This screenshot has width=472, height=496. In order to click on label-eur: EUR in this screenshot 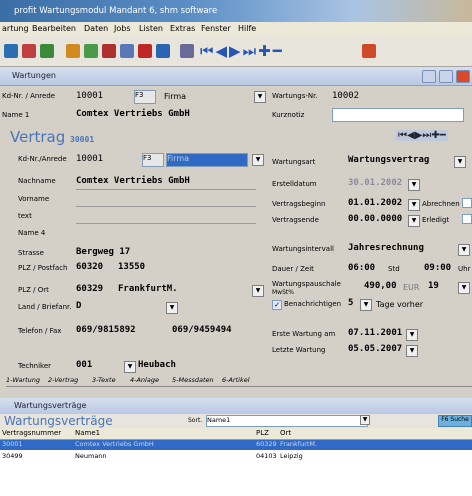, I will do `click(411, 287)`.